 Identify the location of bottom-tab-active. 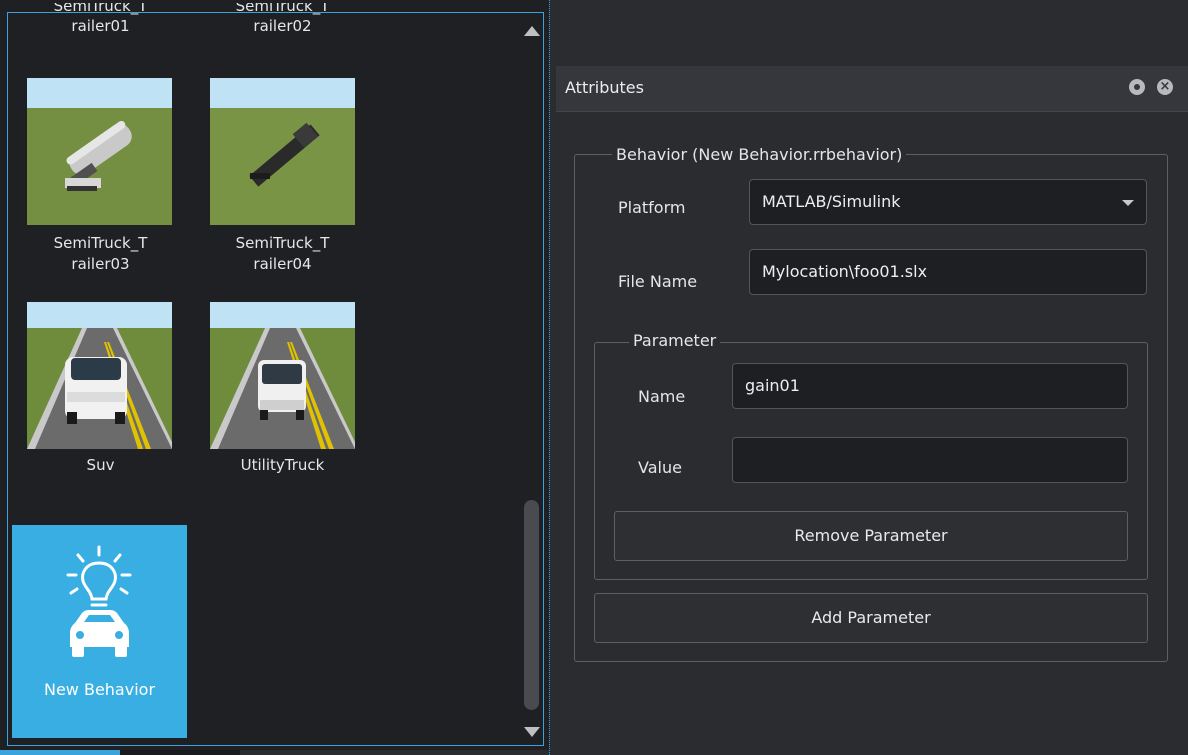
(60, 752).